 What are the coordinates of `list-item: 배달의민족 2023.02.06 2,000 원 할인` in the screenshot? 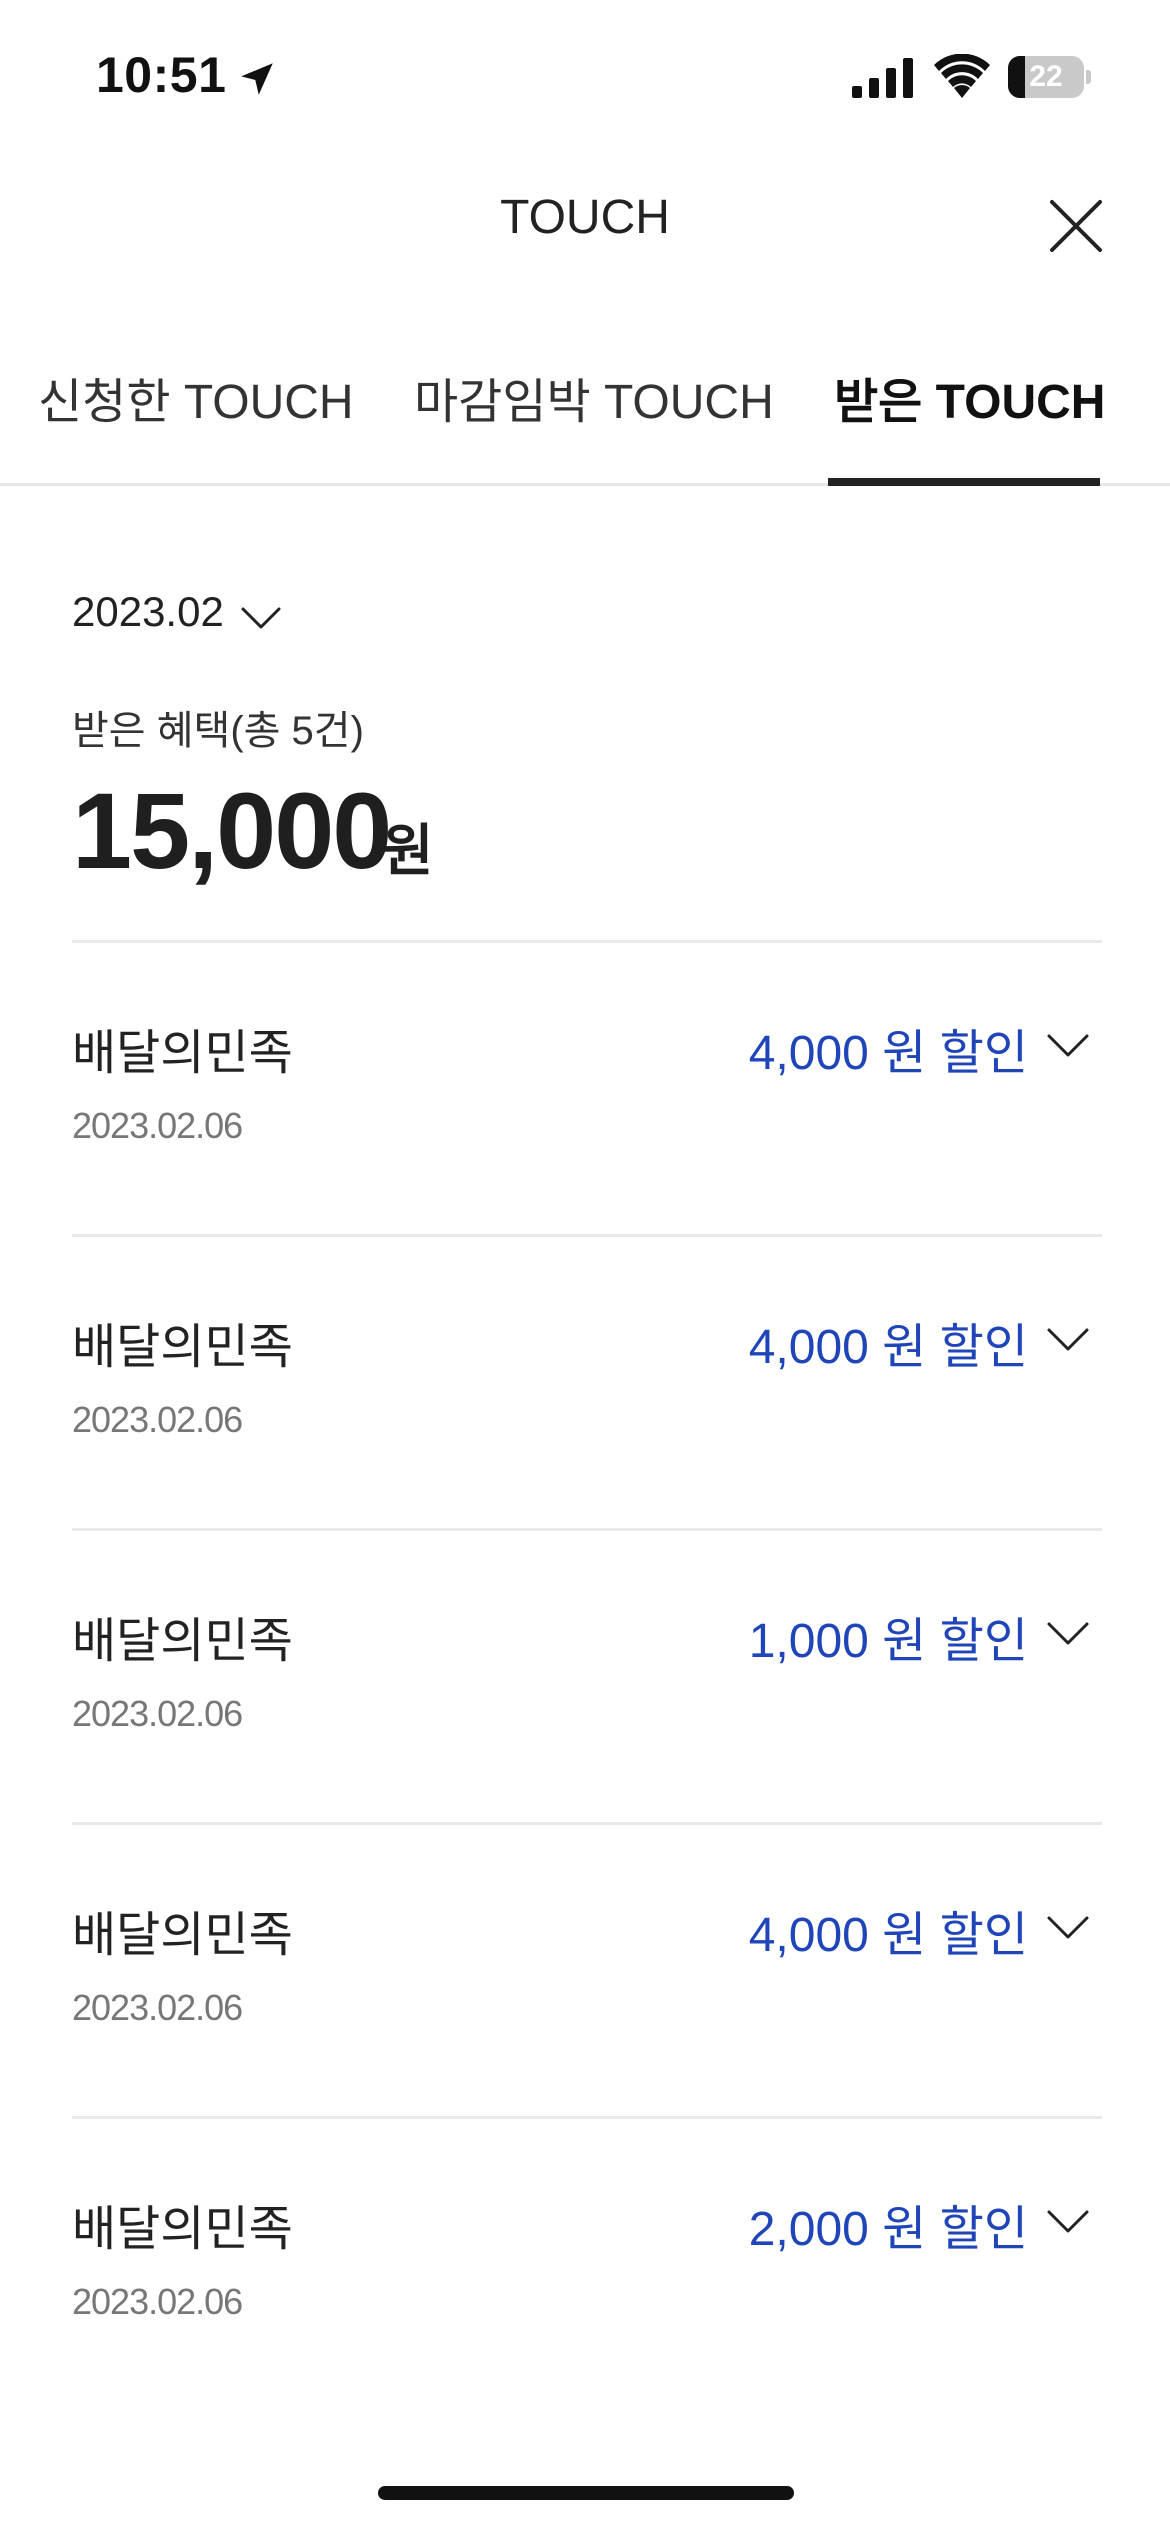 It's located at (587, 2263).